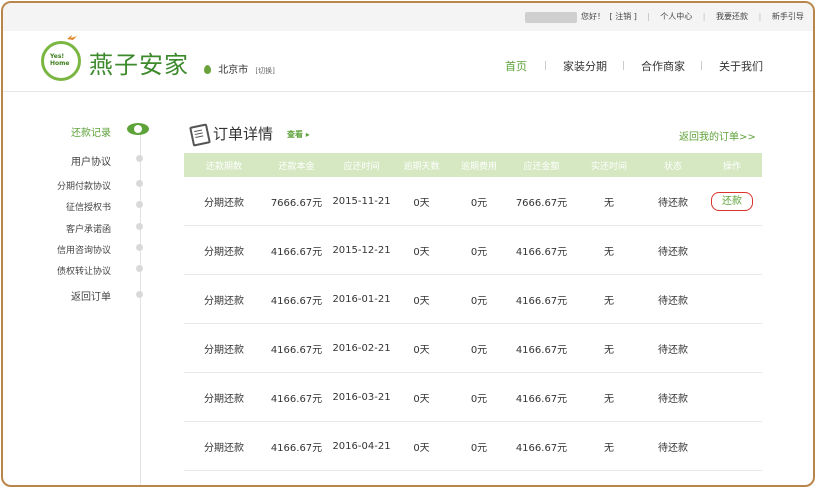 Image resolution: width=816 pixels, height=488 pixels. I want to click on table-cell: 2016-03-21, so click(361, 397).